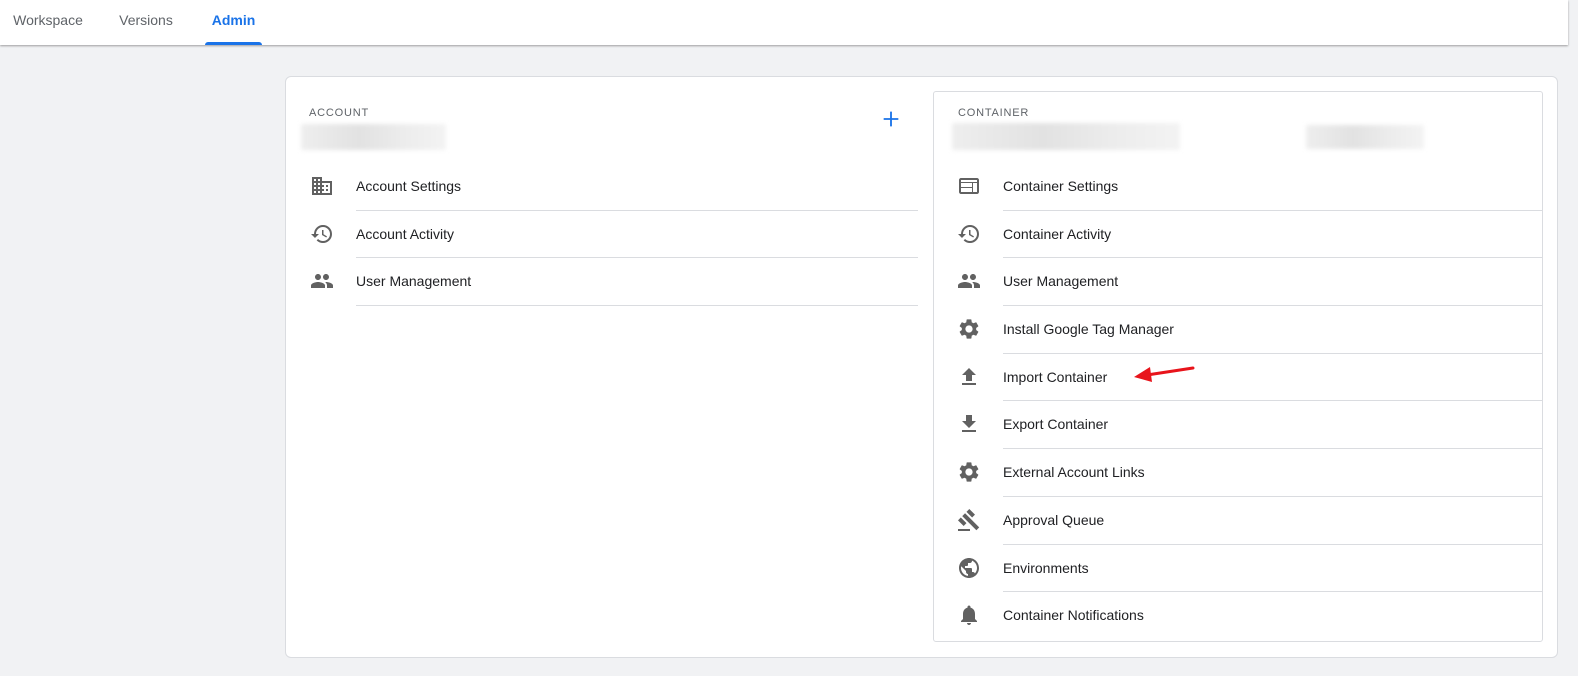  What do you see at coordinates (1272, 187) in the screenshot?
I see `container-settings-label: Container Settings` at bounding box center [1272, 187].